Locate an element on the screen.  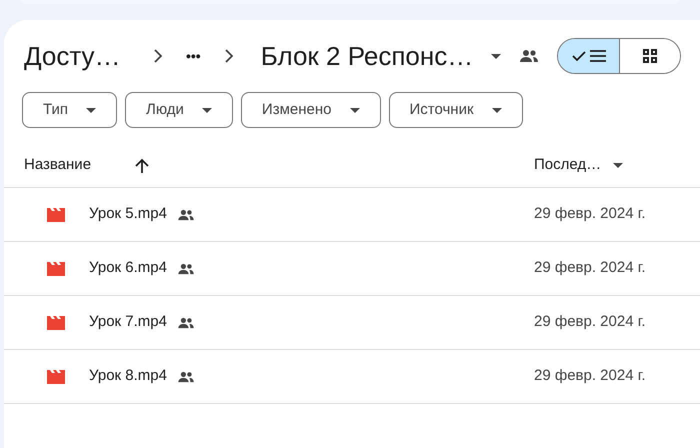
people-icon is located at coordinates (529, 56).